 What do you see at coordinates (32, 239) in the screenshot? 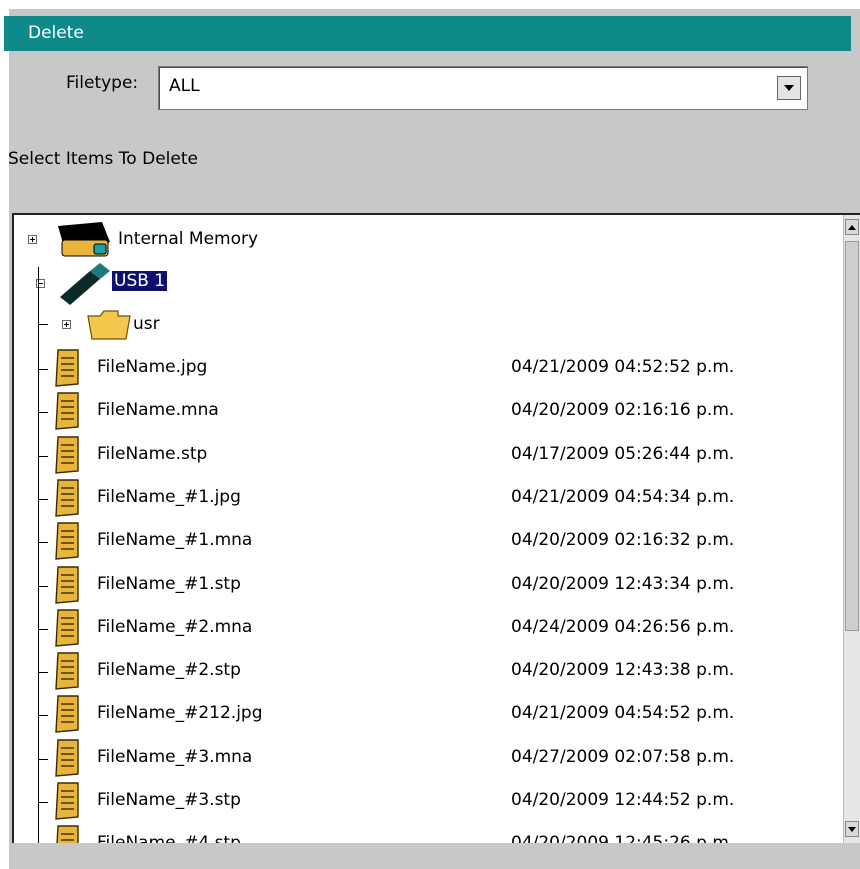
I see `expand-internal-memory-button` at bounding box center [32, 239].